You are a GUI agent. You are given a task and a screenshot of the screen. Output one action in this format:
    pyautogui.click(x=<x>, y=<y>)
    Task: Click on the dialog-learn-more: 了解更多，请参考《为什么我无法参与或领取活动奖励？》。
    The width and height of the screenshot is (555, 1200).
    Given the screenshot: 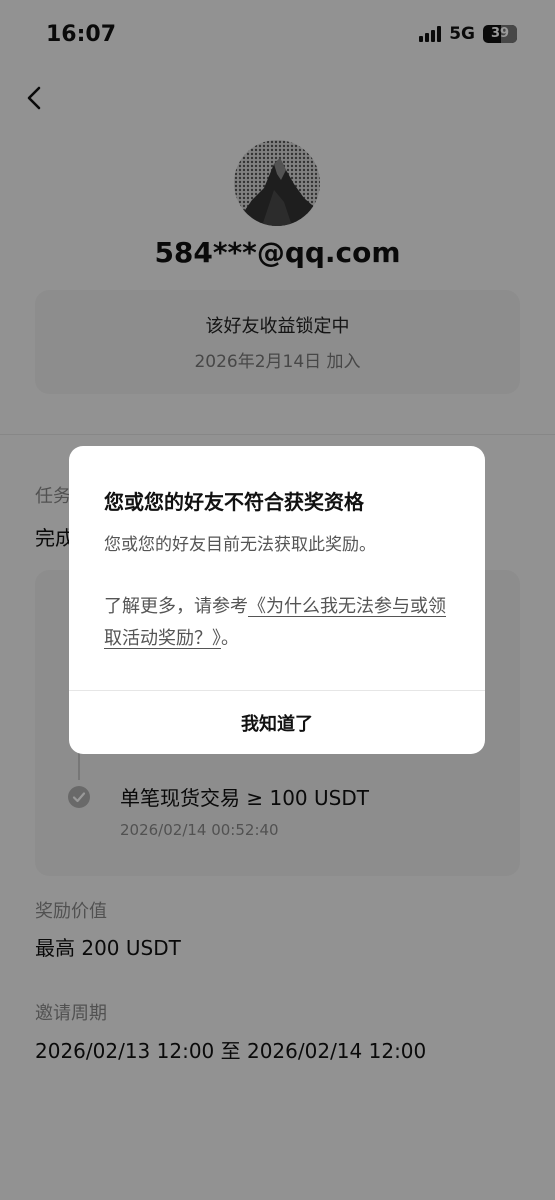 What is the action you would take?
    pyautogui.click(x=279, y=623)
    